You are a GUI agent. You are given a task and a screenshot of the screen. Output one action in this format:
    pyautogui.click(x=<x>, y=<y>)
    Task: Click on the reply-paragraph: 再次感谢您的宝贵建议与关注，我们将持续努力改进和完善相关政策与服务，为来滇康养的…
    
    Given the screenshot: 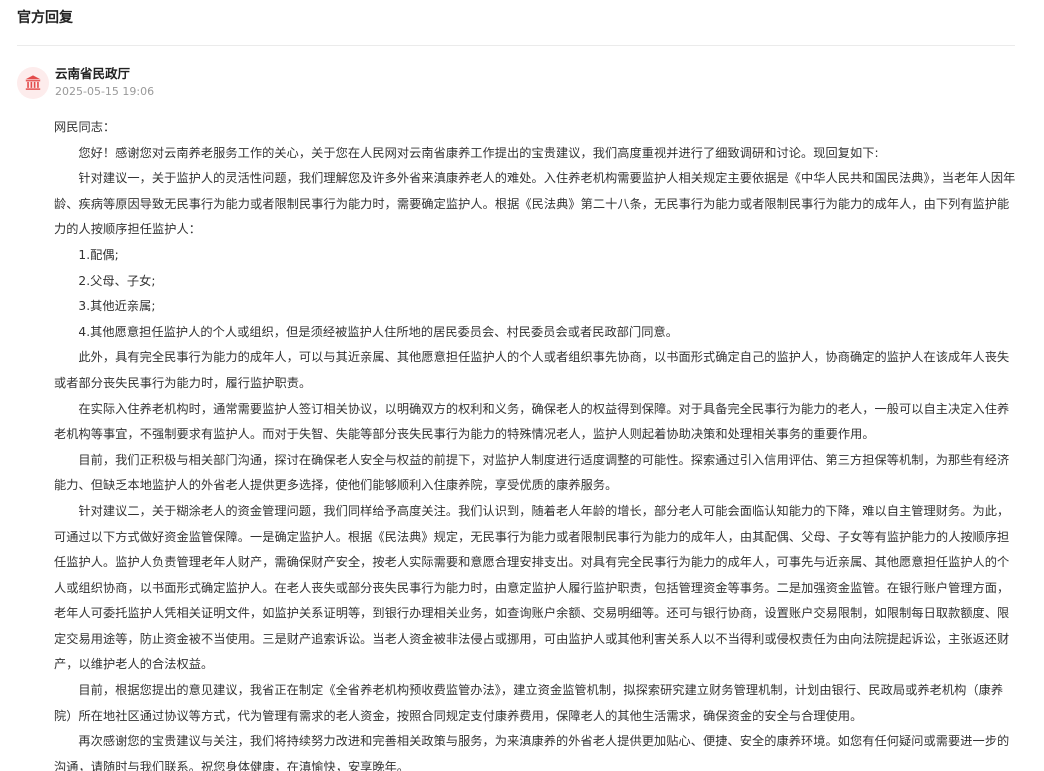 What is the action you would take?
    pyautogui.click(x=532, y=752)
    